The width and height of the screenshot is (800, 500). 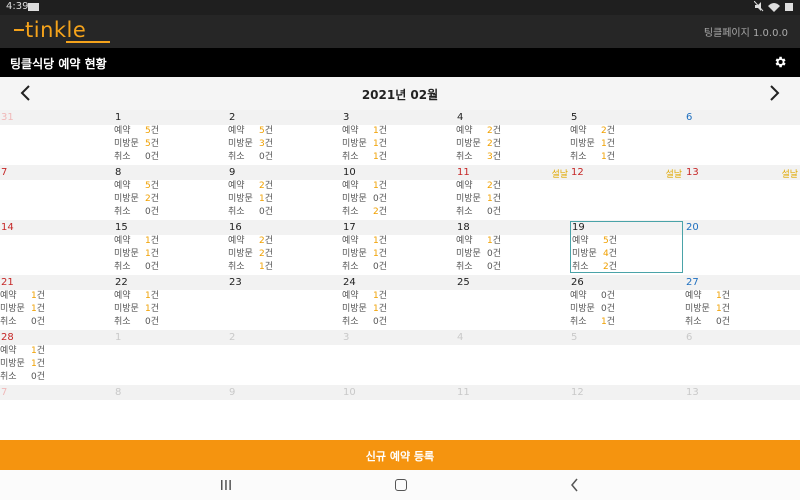 What do you see at coordinates (346, 117) in the screenshot?
I see `day-number: 3` at bounding box center [346, 117].